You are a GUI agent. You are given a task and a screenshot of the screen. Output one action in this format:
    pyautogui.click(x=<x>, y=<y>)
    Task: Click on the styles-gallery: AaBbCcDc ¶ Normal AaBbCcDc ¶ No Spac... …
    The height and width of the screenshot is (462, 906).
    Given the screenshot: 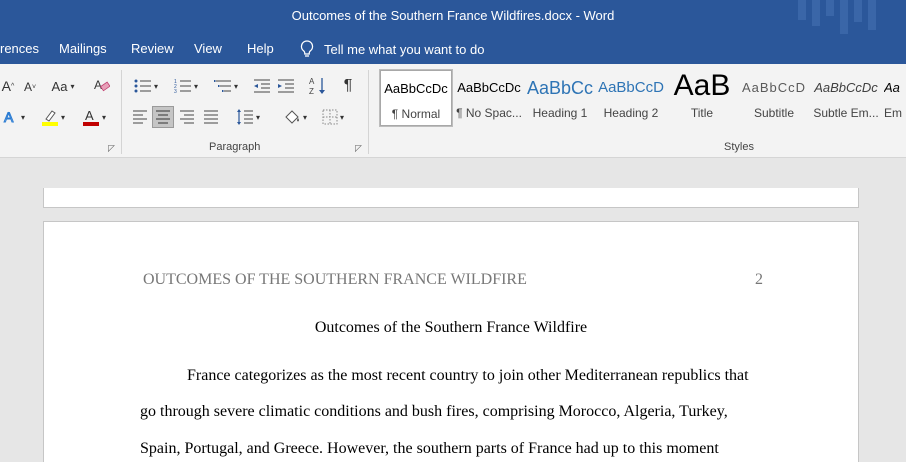 What is the action you would take?
    pyautogui.click(x=642, y=100)
    